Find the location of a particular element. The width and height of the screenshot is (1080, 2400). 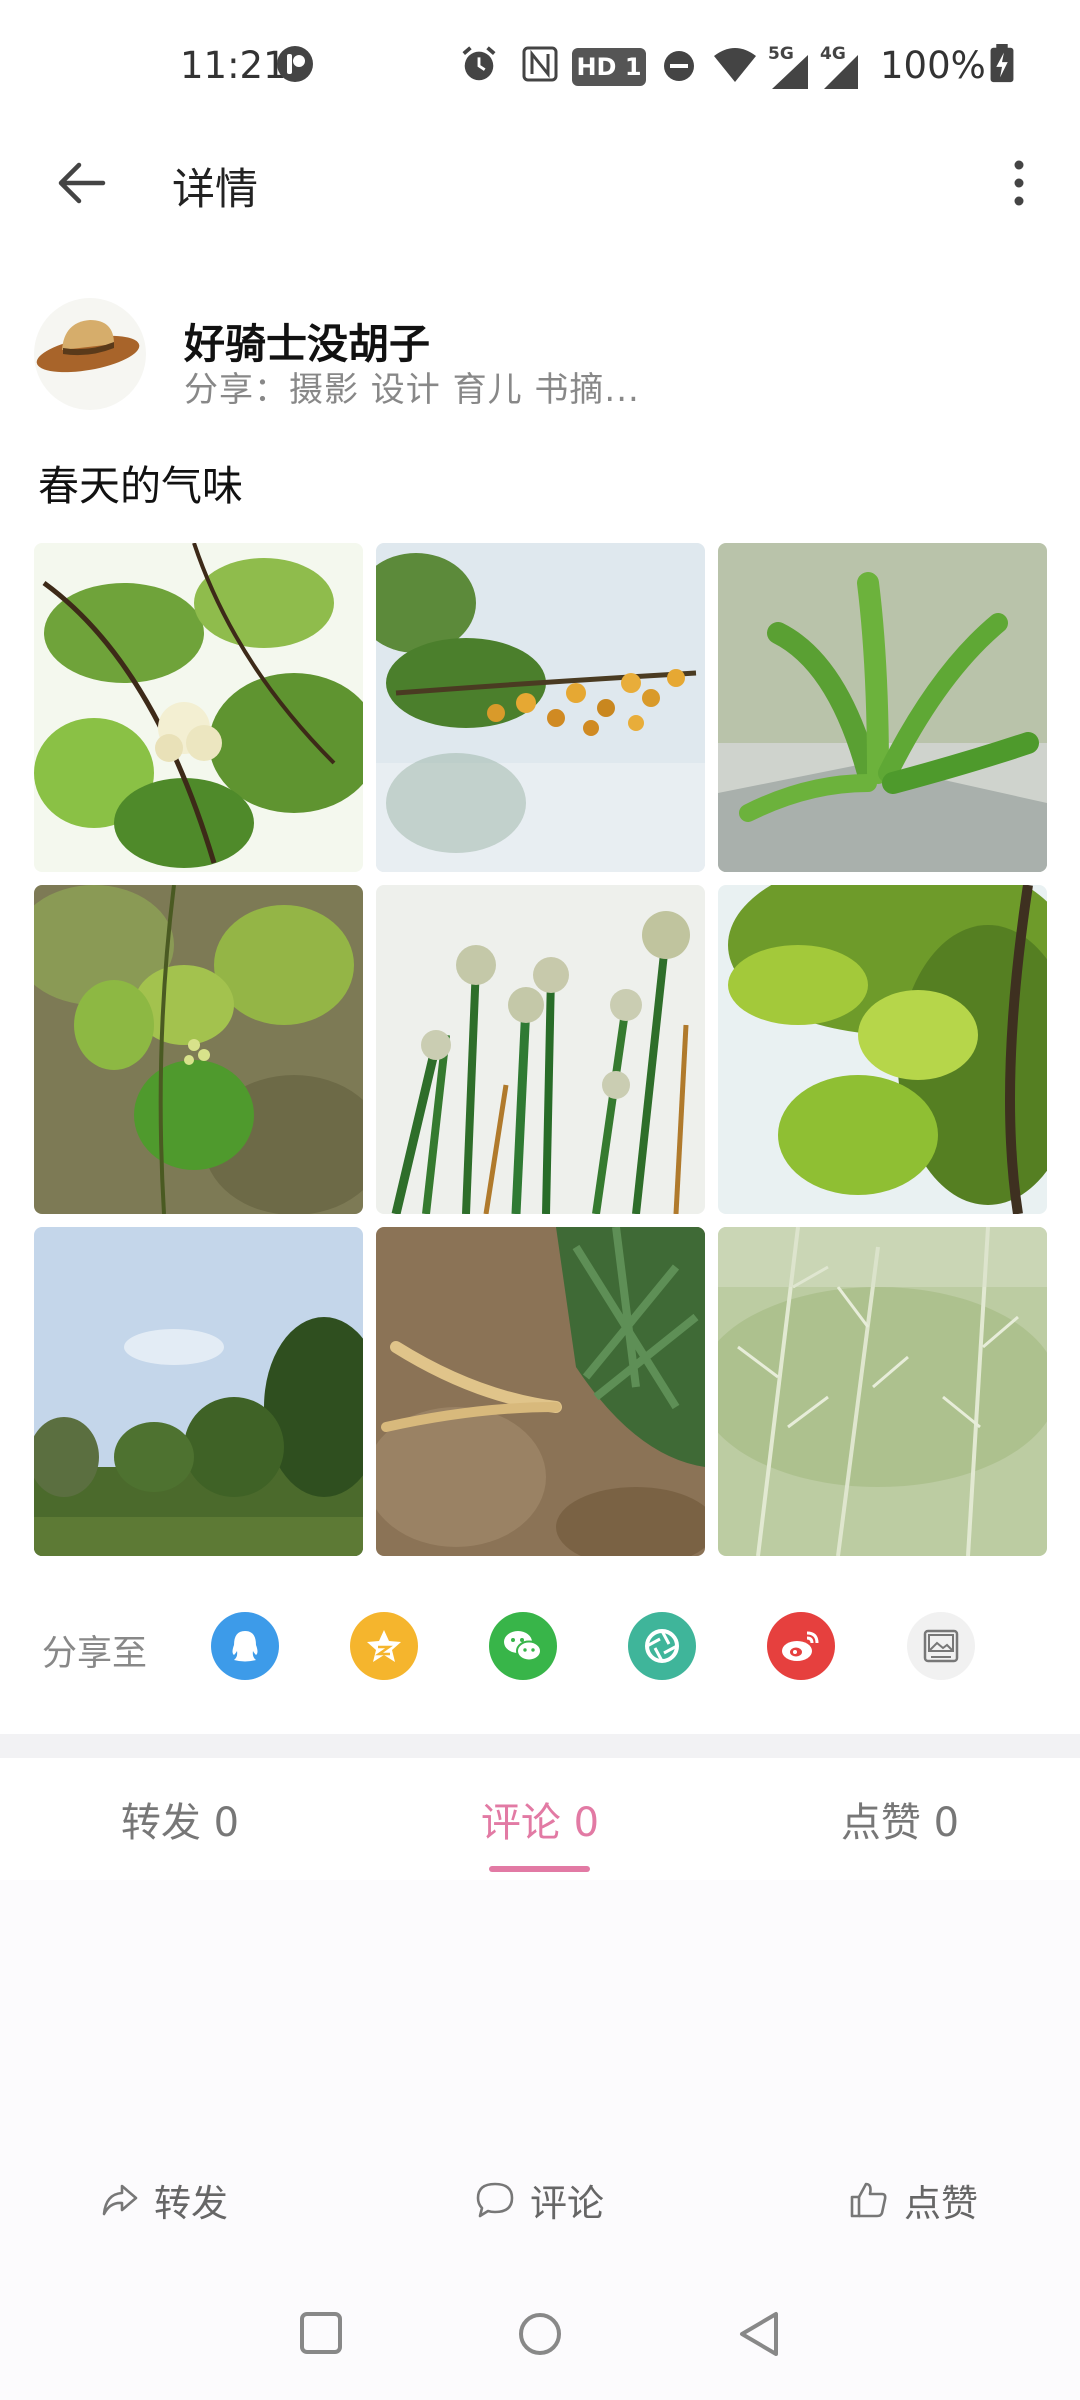

photo-tree-foliage is located at coordinates (882, 1049).